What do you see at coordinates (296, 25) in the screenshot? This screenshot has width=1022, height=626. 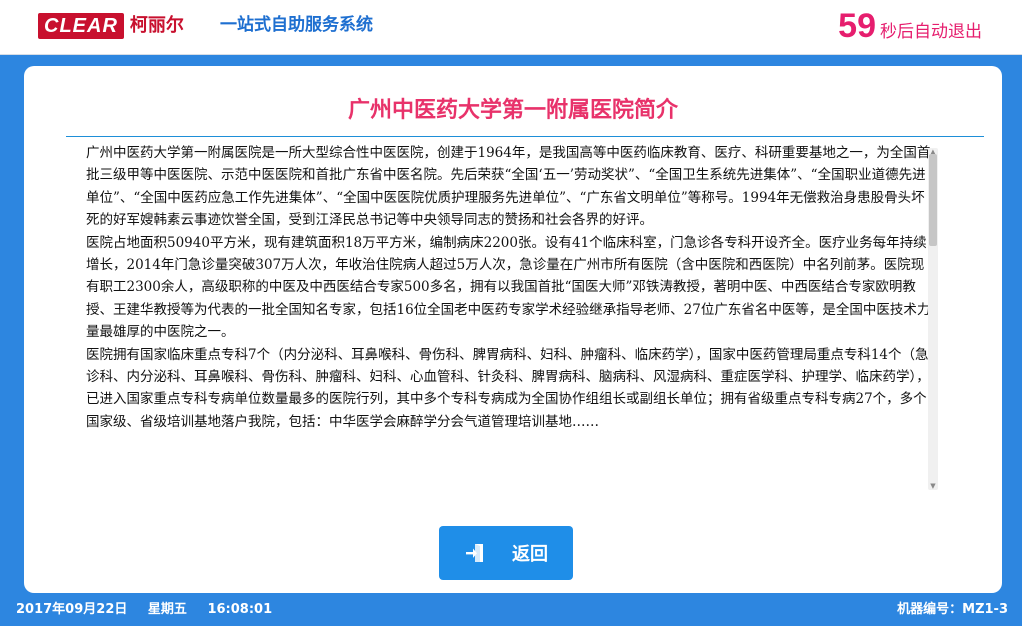 I see `system-slogan: 一站式自助服务系统` at bounding box center [296, 25].